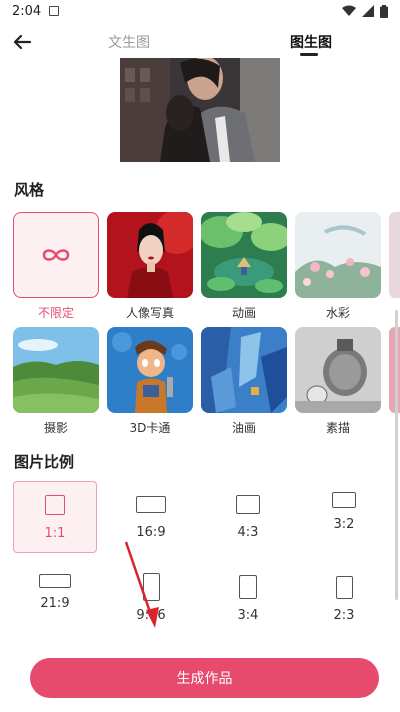 This screenshot has height=712, width=400. I want to click on battery-icon, so click(384, 11).